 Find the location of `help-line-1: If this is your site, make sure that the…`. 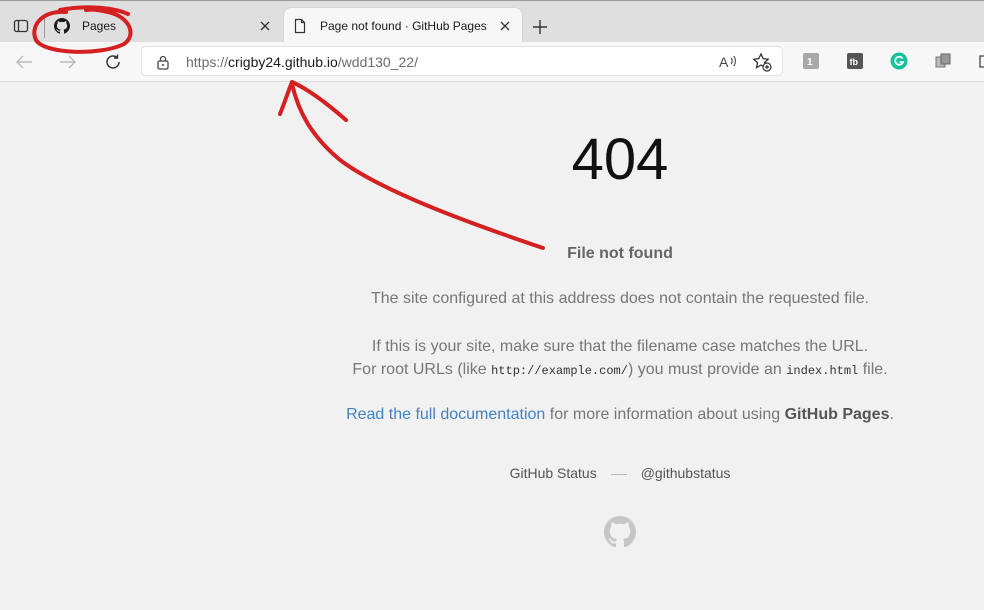

help-line-1: If this is your site, make sure that the… is located at coordinates (620, 346).